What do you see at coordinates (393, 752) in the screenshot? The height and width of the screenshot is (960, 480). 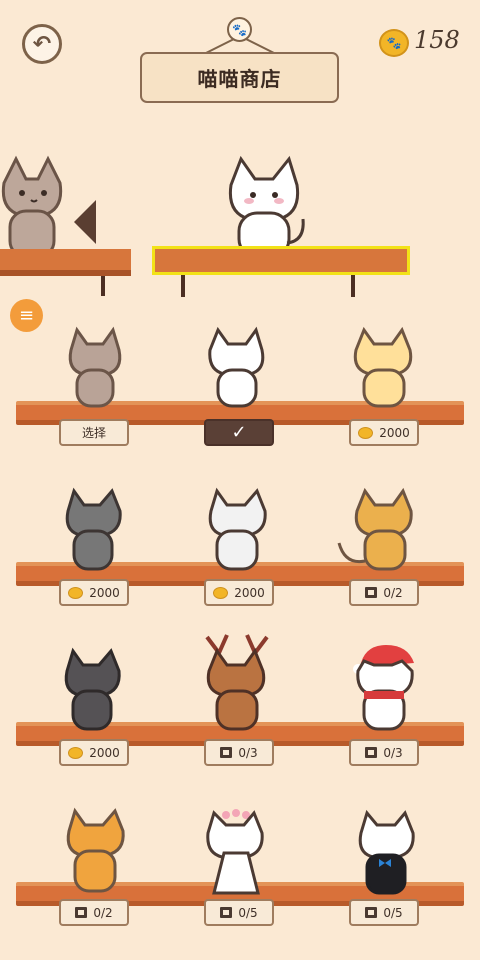 I see `shop-item-9-progress: 0/3` at bounding box center [393, 752].